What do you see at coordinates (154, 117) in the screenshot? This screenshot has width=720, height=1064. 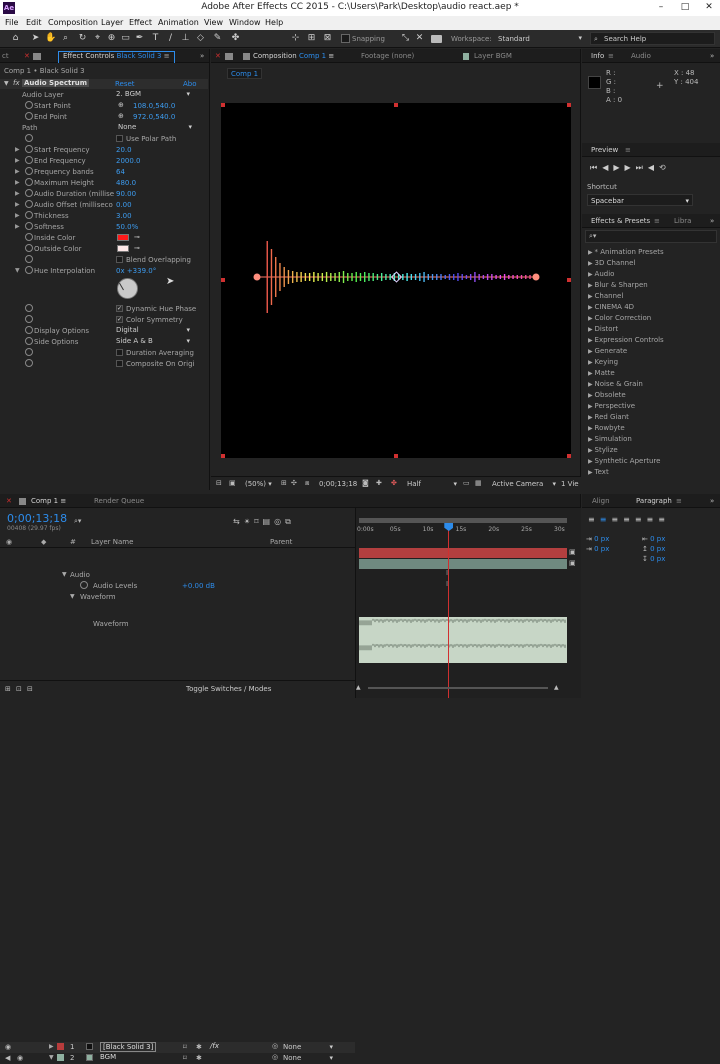 I see `prop-value: 972.0,540.0` at bounding box center [154, 117].